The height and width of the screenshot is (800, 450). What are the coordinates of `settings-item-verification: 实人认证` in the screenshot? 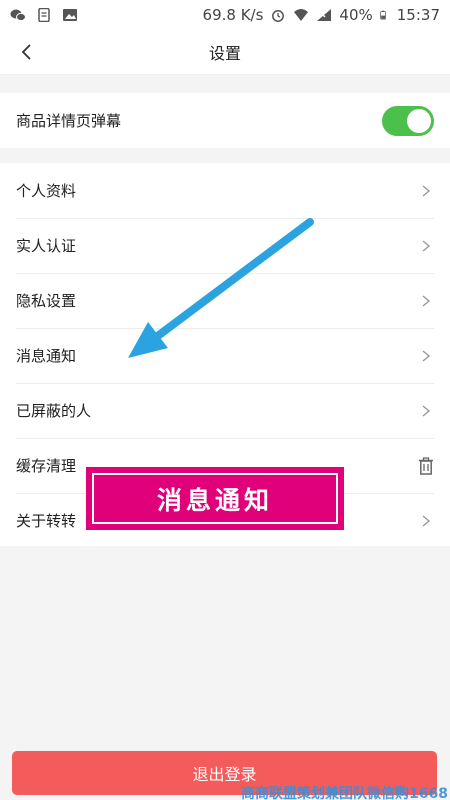 It's located at (225, 245).